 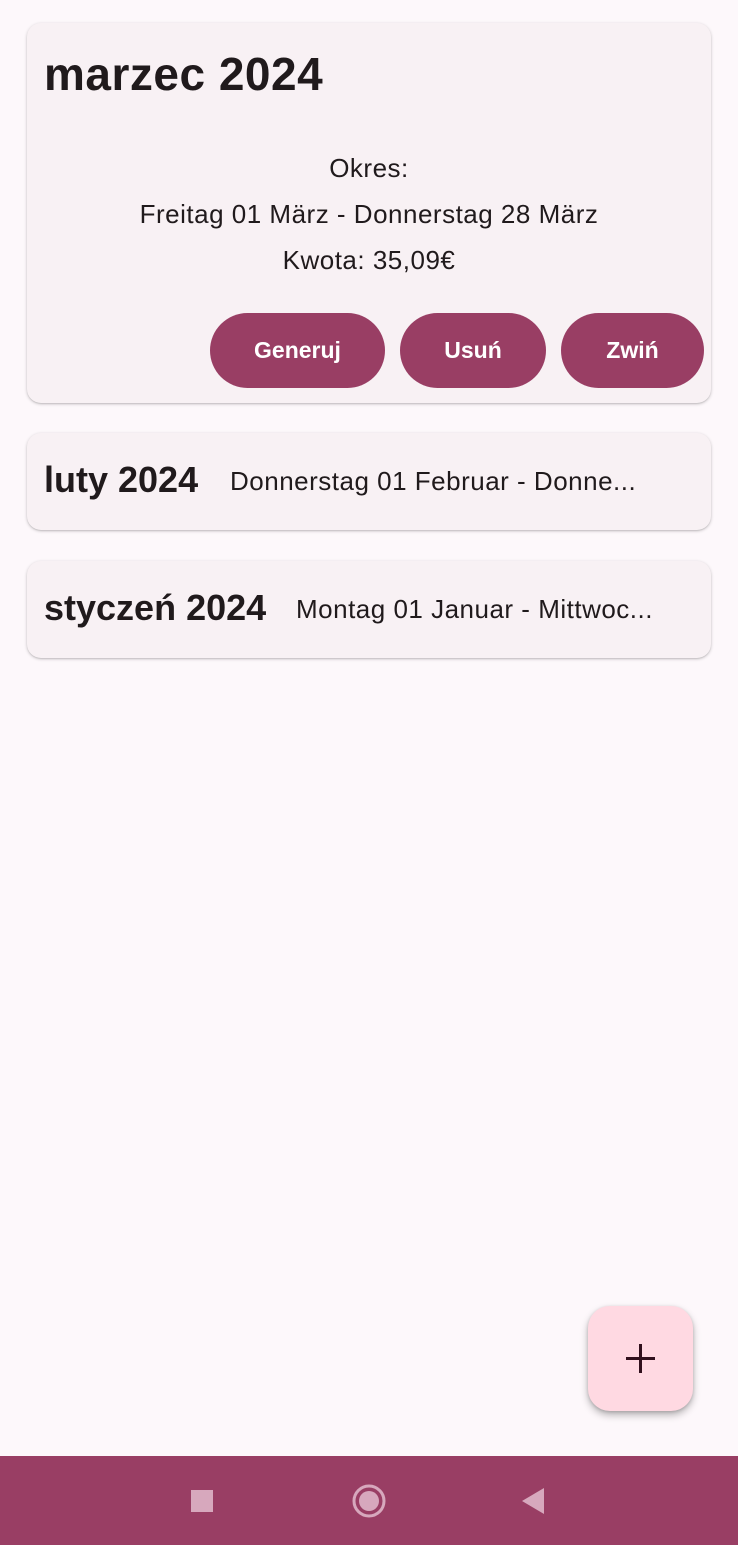 I want to click on add-month-fab, so click(x=640, y=1358).